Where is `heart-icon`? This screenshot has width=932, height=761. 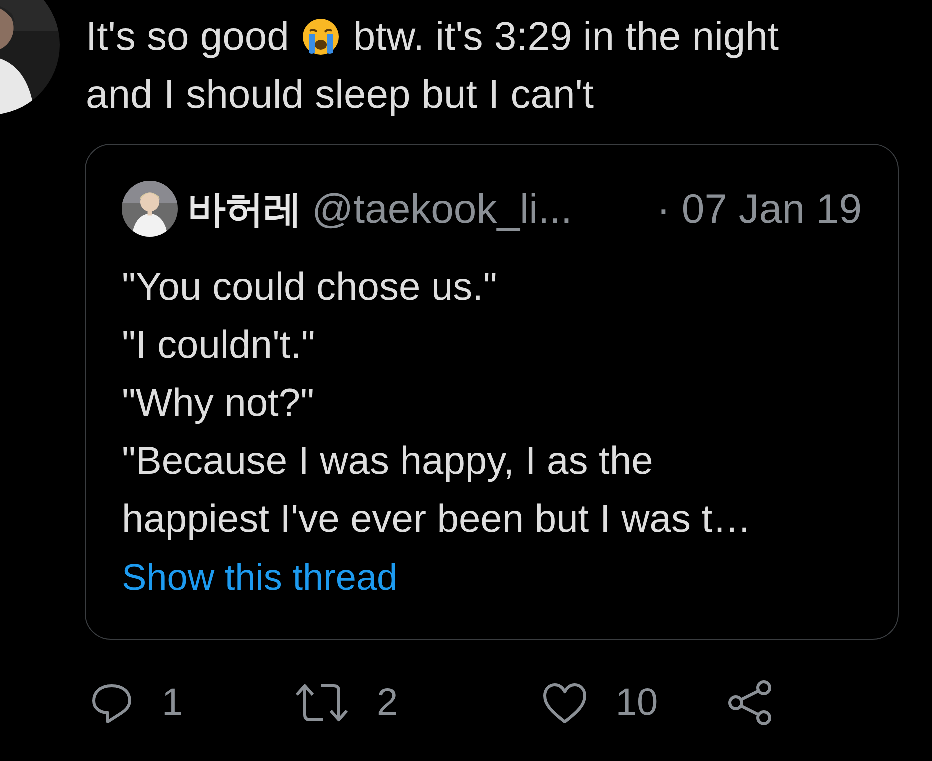
heart-icon is located at coordinates (565, 703).